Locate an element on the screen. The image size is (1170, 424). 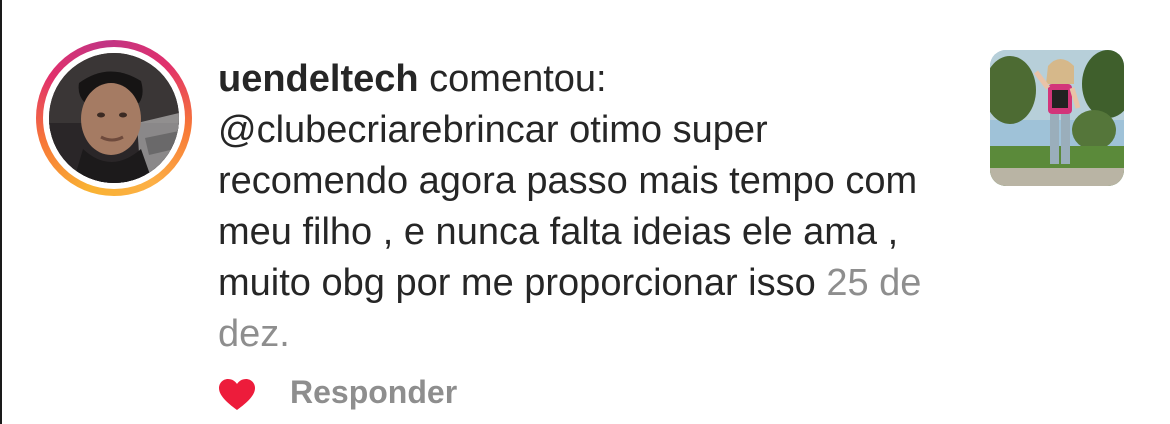
heart-icon is located at coordinates (237, 394).